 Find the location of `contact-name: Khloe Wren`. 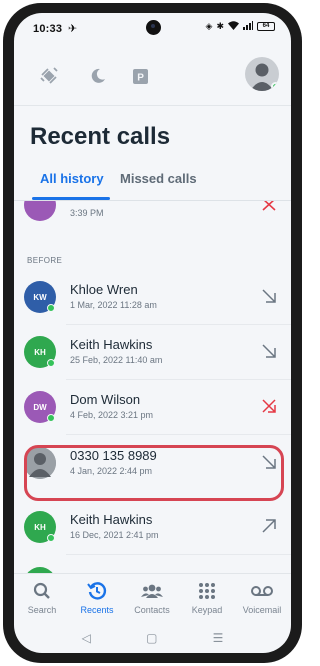

contact-name: Khloe Wren is located at coordinates (104, 289).